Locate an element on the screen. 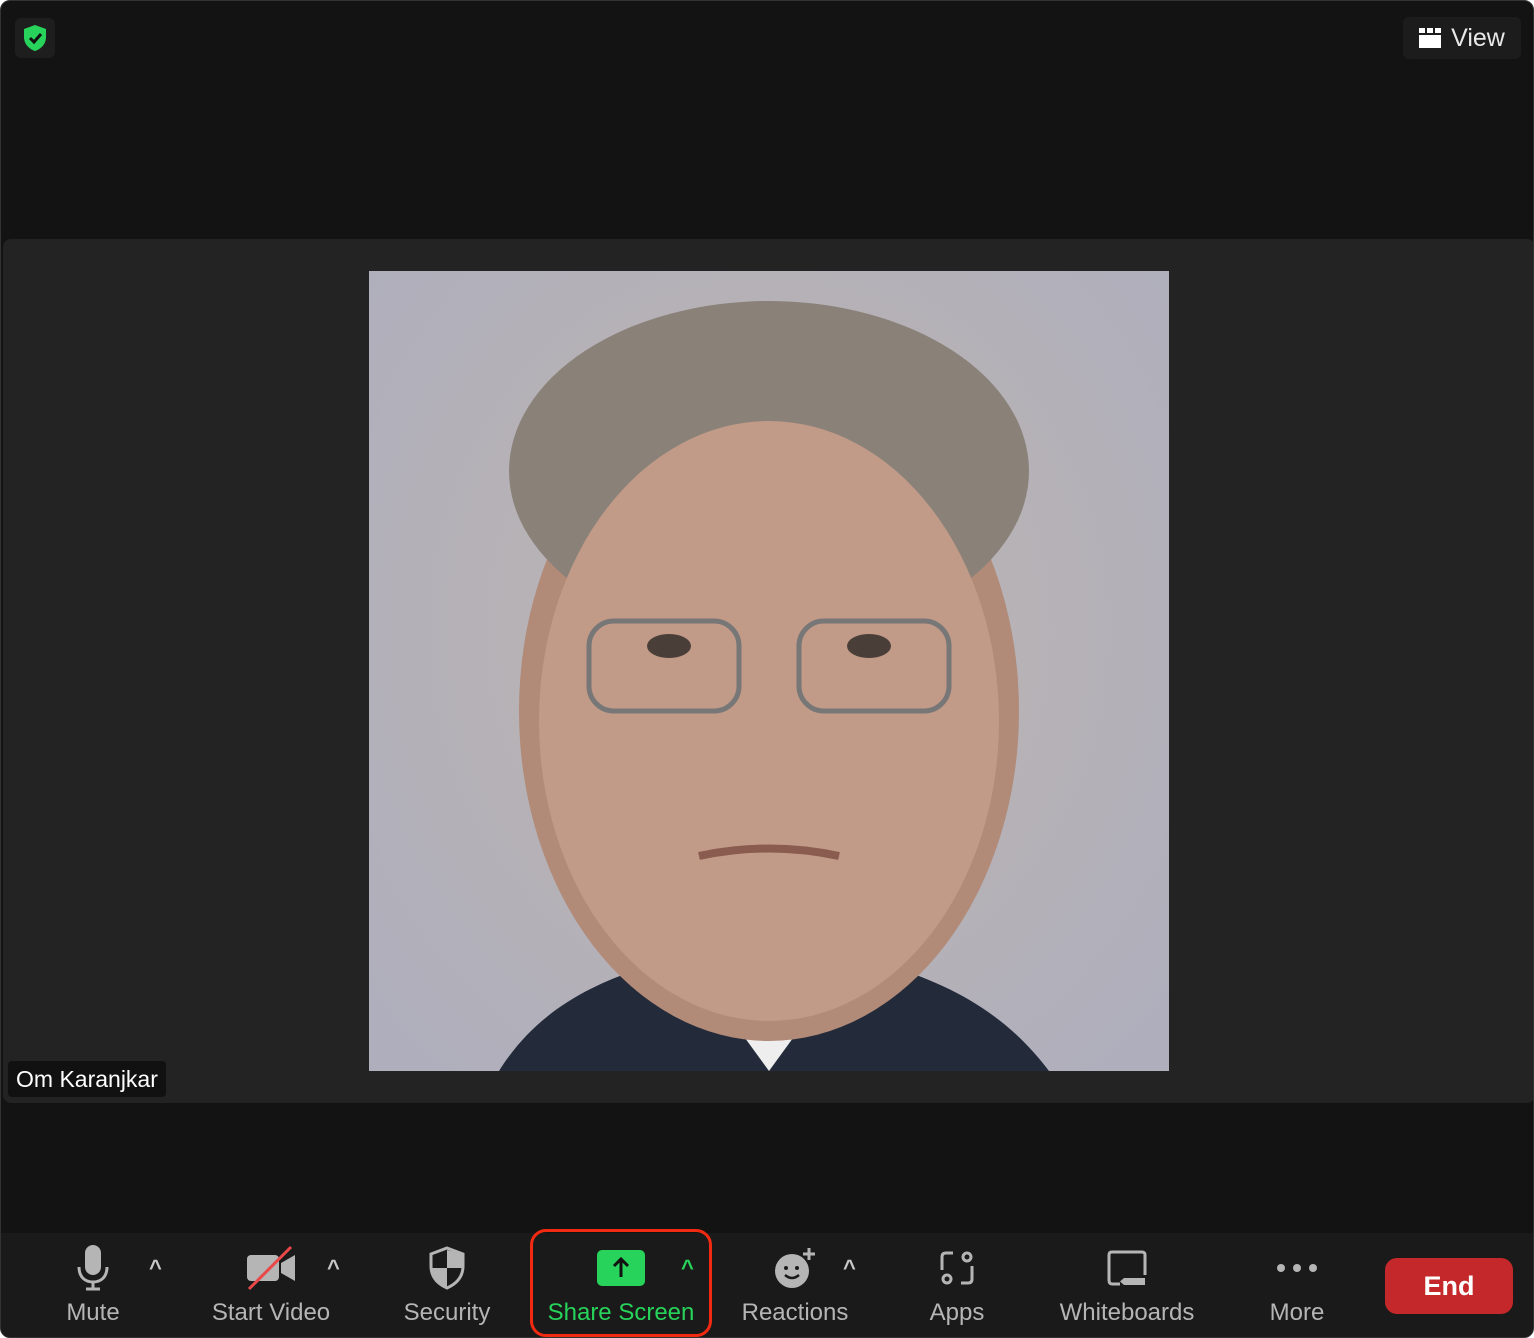  whiteboards-label: Whiteboards is located at coordinates (1127, 1312).